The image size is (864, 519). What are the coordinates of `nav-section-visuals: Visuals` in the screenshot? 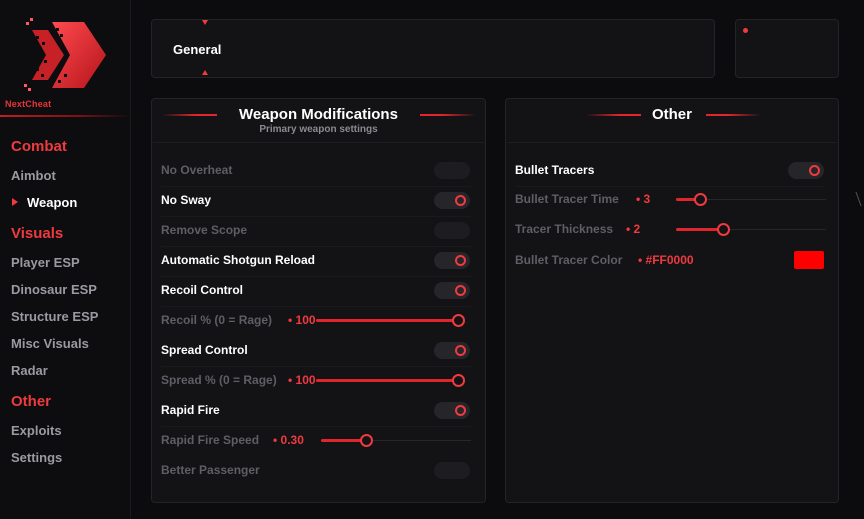 It's located at (37, 233).